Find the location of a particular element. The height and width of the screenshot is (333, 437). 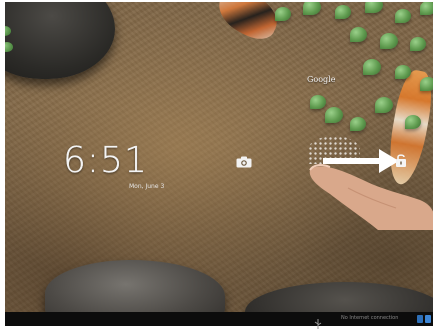

wallpaper-leaves is located at coordinates (12, 42).